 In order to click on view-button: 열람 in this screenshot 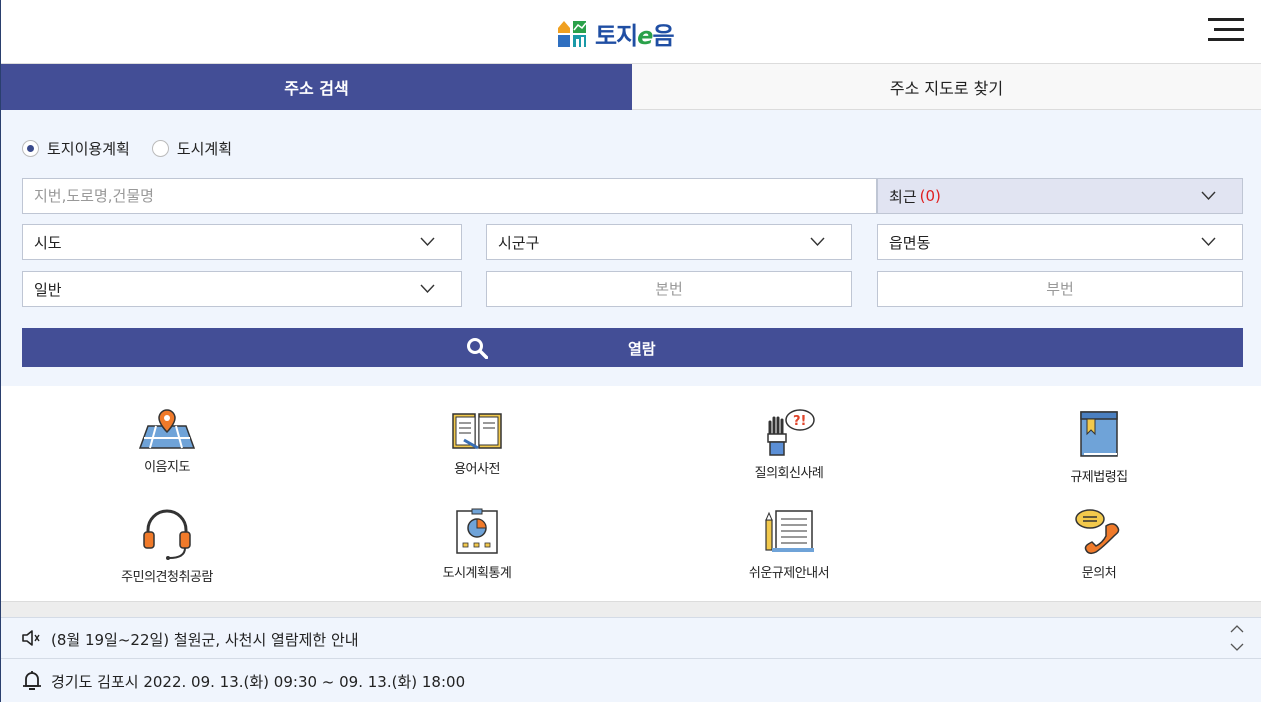, I will do `click(632, 347)`.